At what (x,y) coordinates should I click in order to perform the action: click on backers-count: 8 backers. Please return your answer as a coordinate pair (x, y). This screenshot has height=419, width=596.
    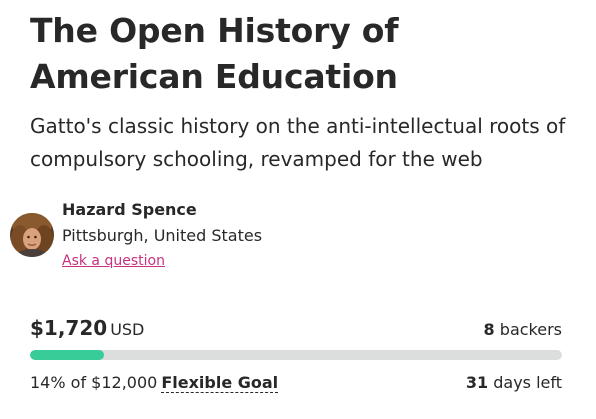
    Looking at the image, I should click on (523, 330).